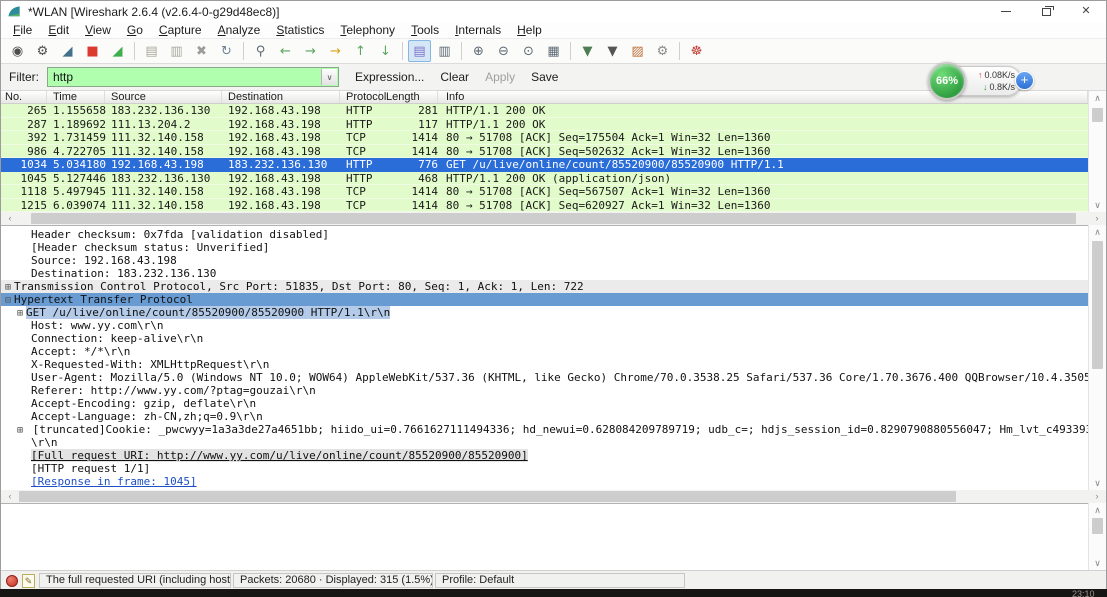 The width and height of the screenshot is (1107, 597). I want to click on close-capture-icon: ✖, so click(201, 51).